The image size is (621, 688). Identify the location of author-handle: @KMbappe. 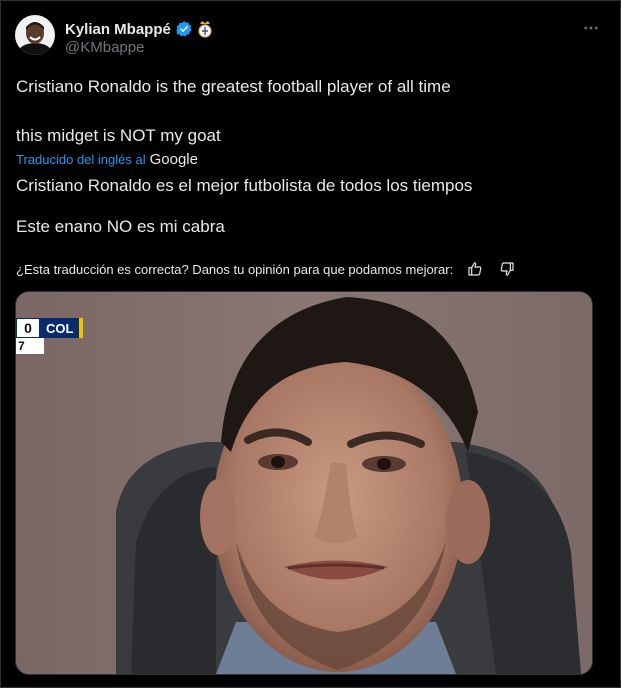
(104, 47).